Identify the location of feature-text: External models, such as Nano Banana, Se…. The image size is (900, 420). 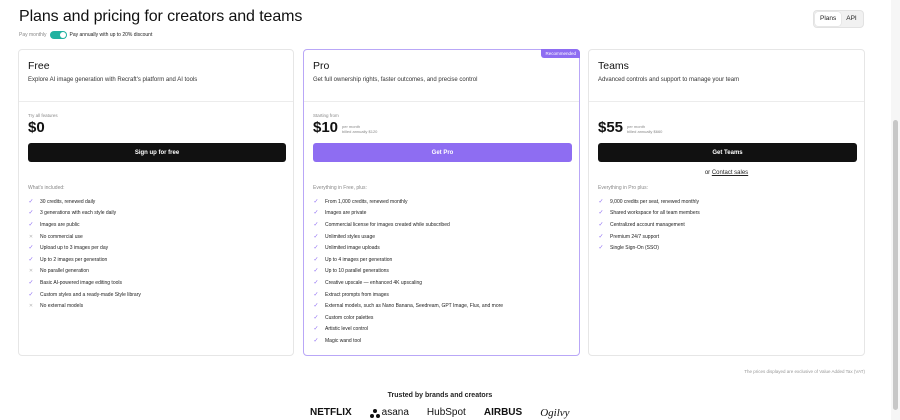
(414, 306).